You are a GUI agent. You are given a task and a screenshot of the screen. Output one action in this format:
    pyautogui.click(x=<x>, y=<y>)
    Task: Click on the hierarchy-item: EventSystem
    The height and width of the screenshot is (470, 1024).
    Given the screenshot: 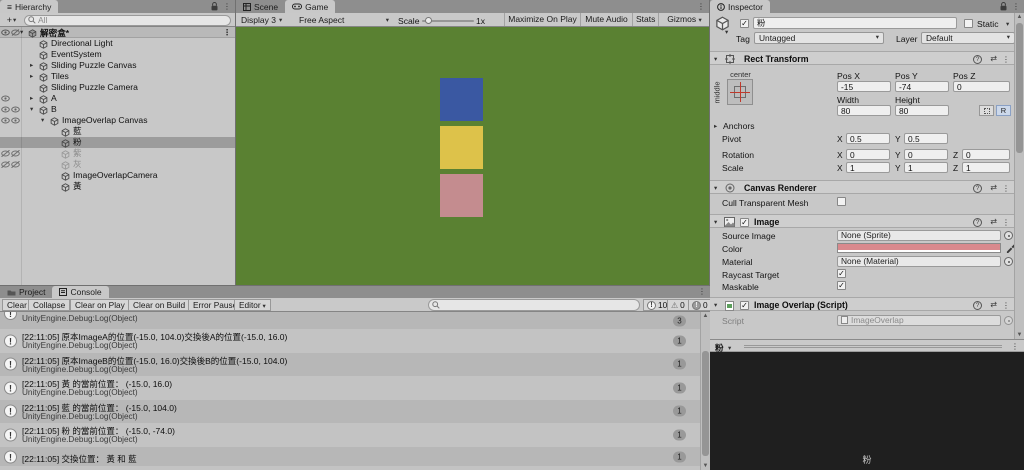 What is the action you would take?
    pyautogui.click(x=117, y=54)
    